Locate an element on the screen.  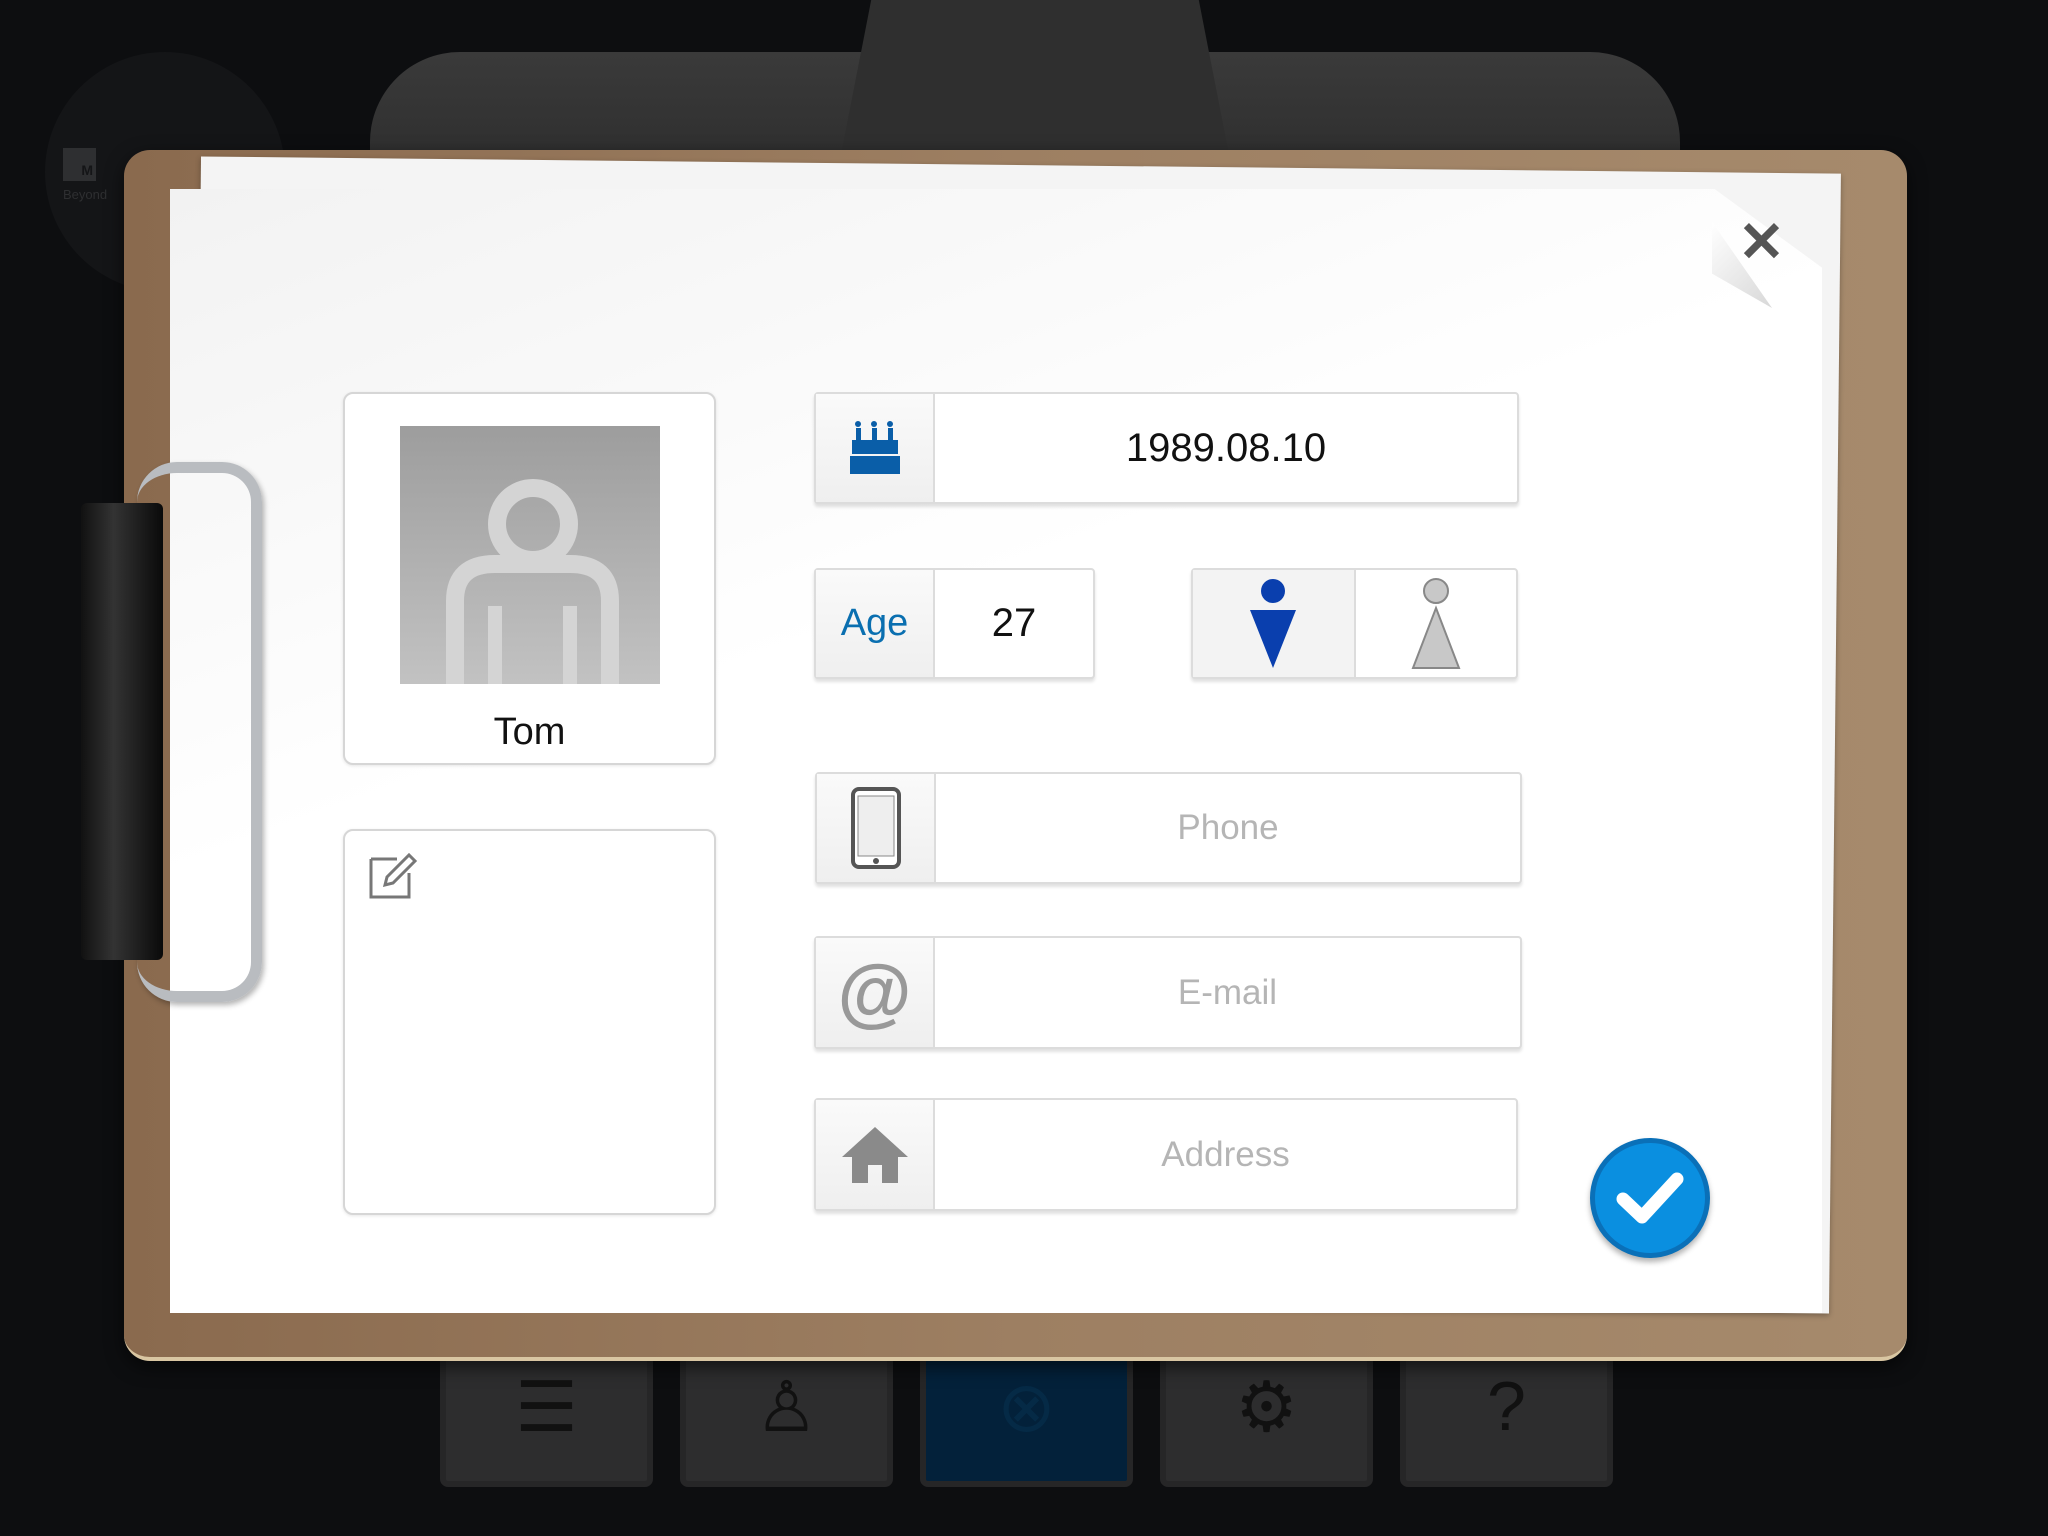
phone-field is located at coordinates (1168, 828).